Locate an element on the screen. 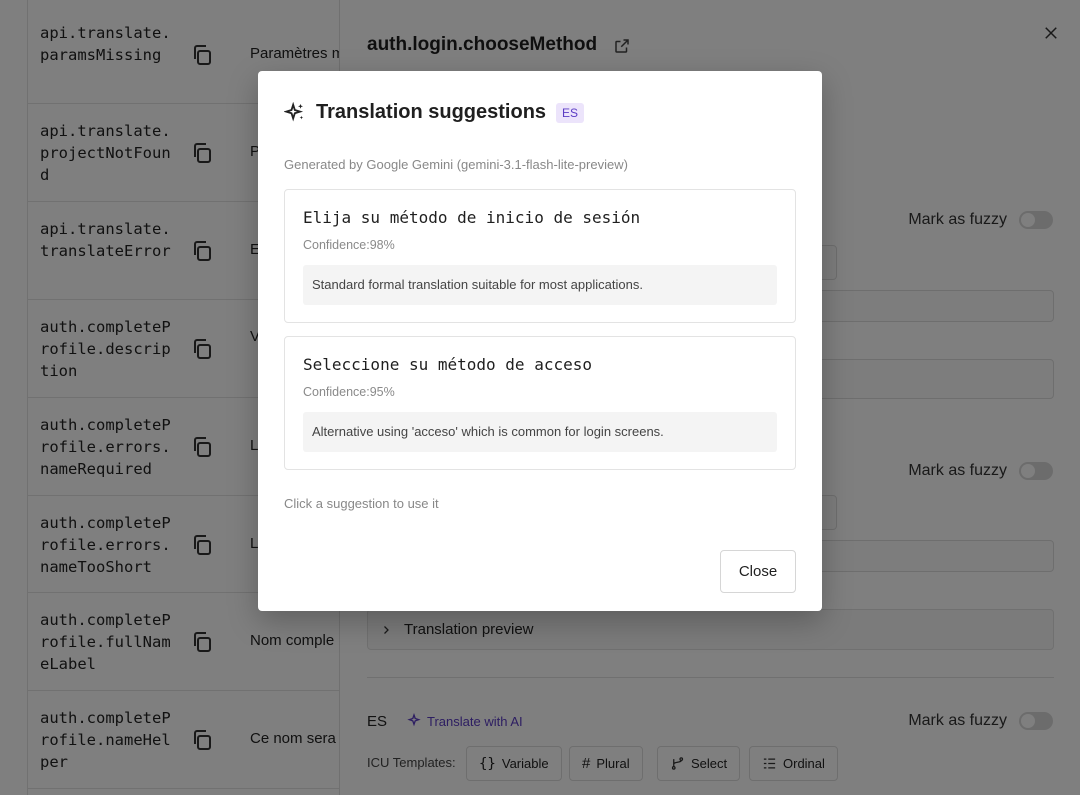 Image resolution: width=1080 pixels, height=795 pixels. confidence-text: Confidence:98% is located at coordinates (349, 245).